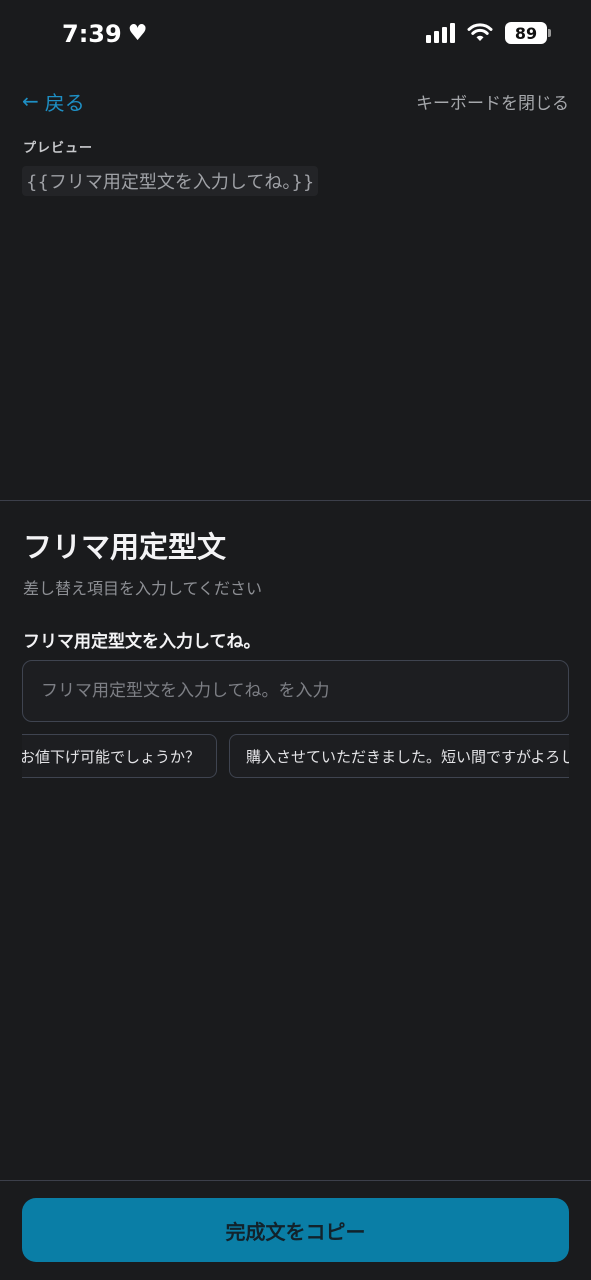 Image resolution: width=591 pixels, height=1280 pixels. I want to click on cellular-signal-icon, so click(440, 33).